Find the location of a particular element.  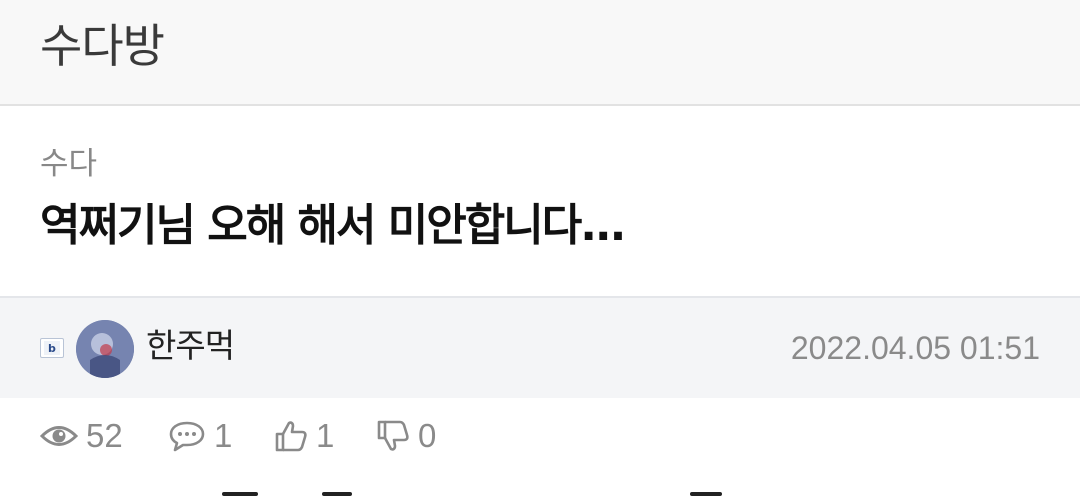

view-count-value: 52 is located at coordinates (104, 435).